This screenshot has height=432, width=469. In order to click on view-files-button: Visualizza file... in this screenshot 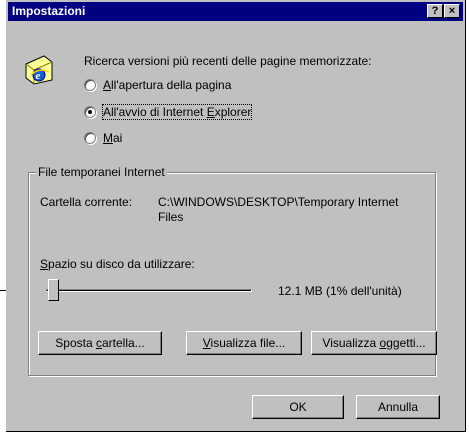, I will do `click(244, 343)`.